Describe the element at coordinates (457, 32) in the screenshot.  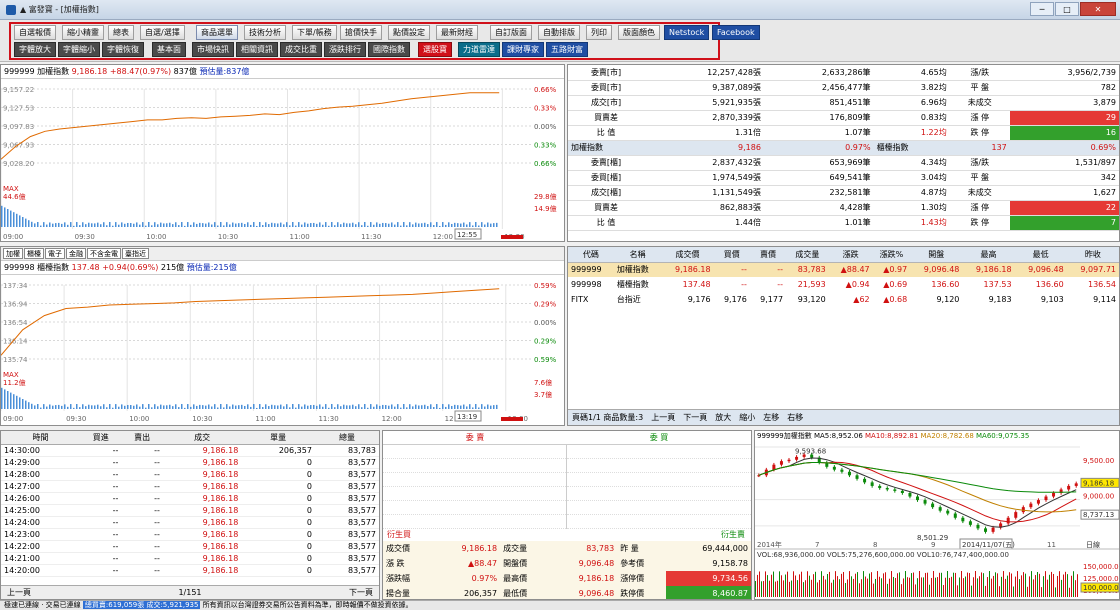
I see `toolbar-button-9: 最新財經` at that location.